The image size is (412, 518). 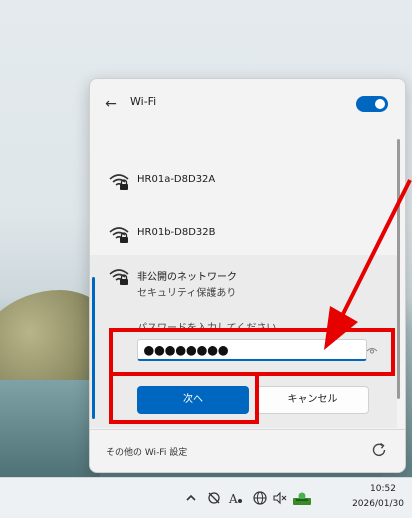 I want to click on globe-network-icon, so click(x=260, y=498).